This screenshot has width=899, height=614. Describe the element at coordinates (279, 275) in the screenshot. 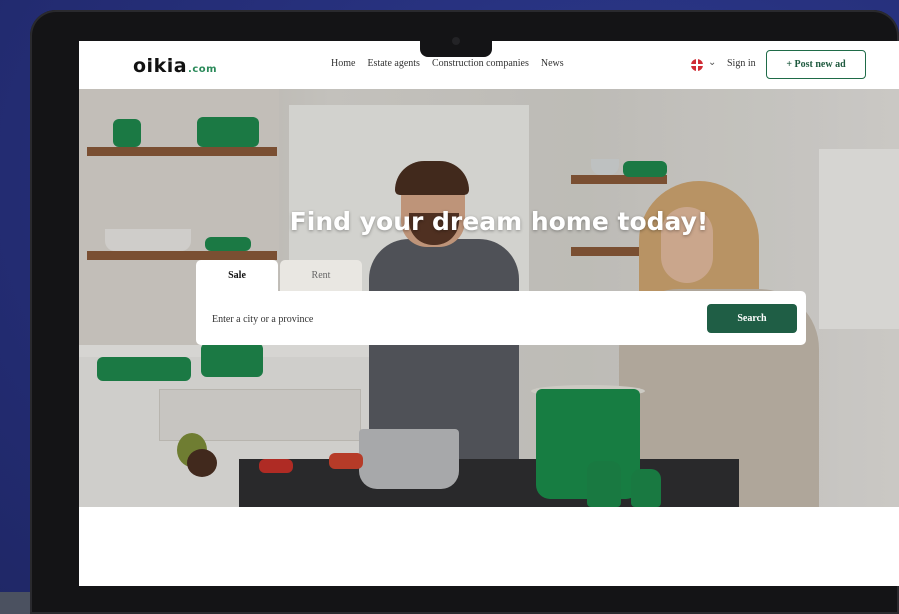

I see `search-tabs: Sale Rent` at that location.